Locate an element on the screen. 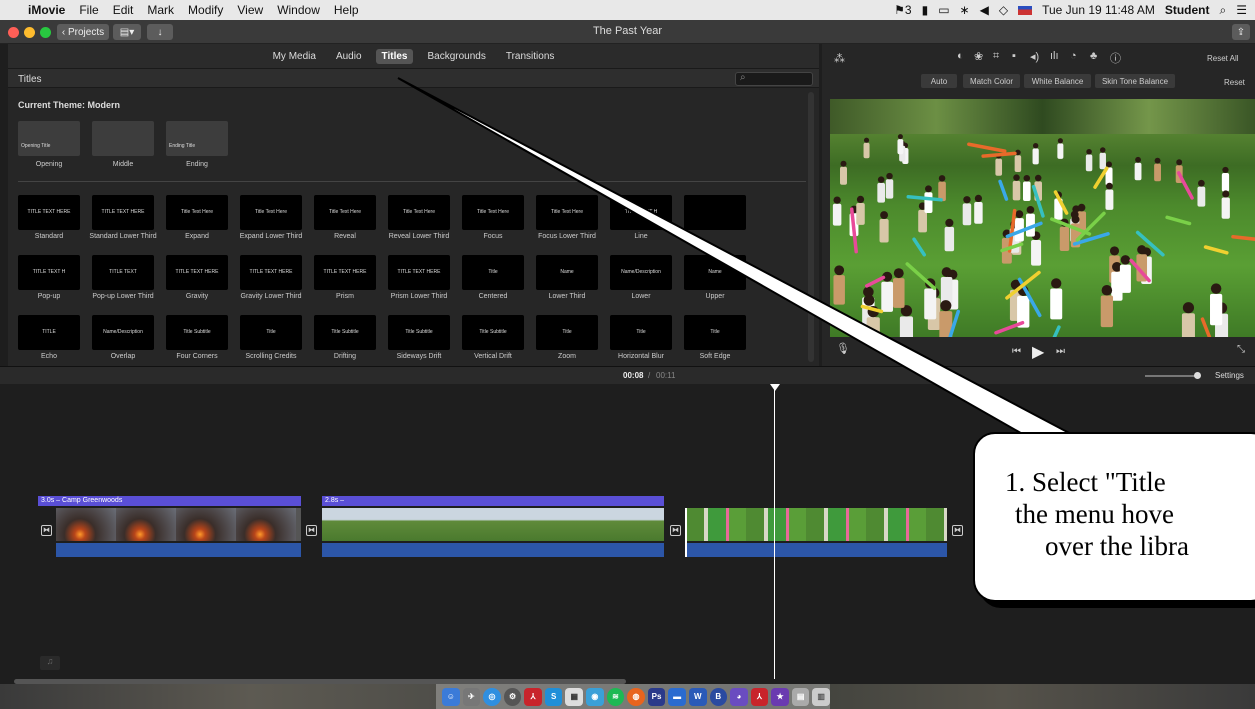 The height and width of the screenshot is (709, 1255). crop-icon: ⌗ is located at coordinates (996, 56).